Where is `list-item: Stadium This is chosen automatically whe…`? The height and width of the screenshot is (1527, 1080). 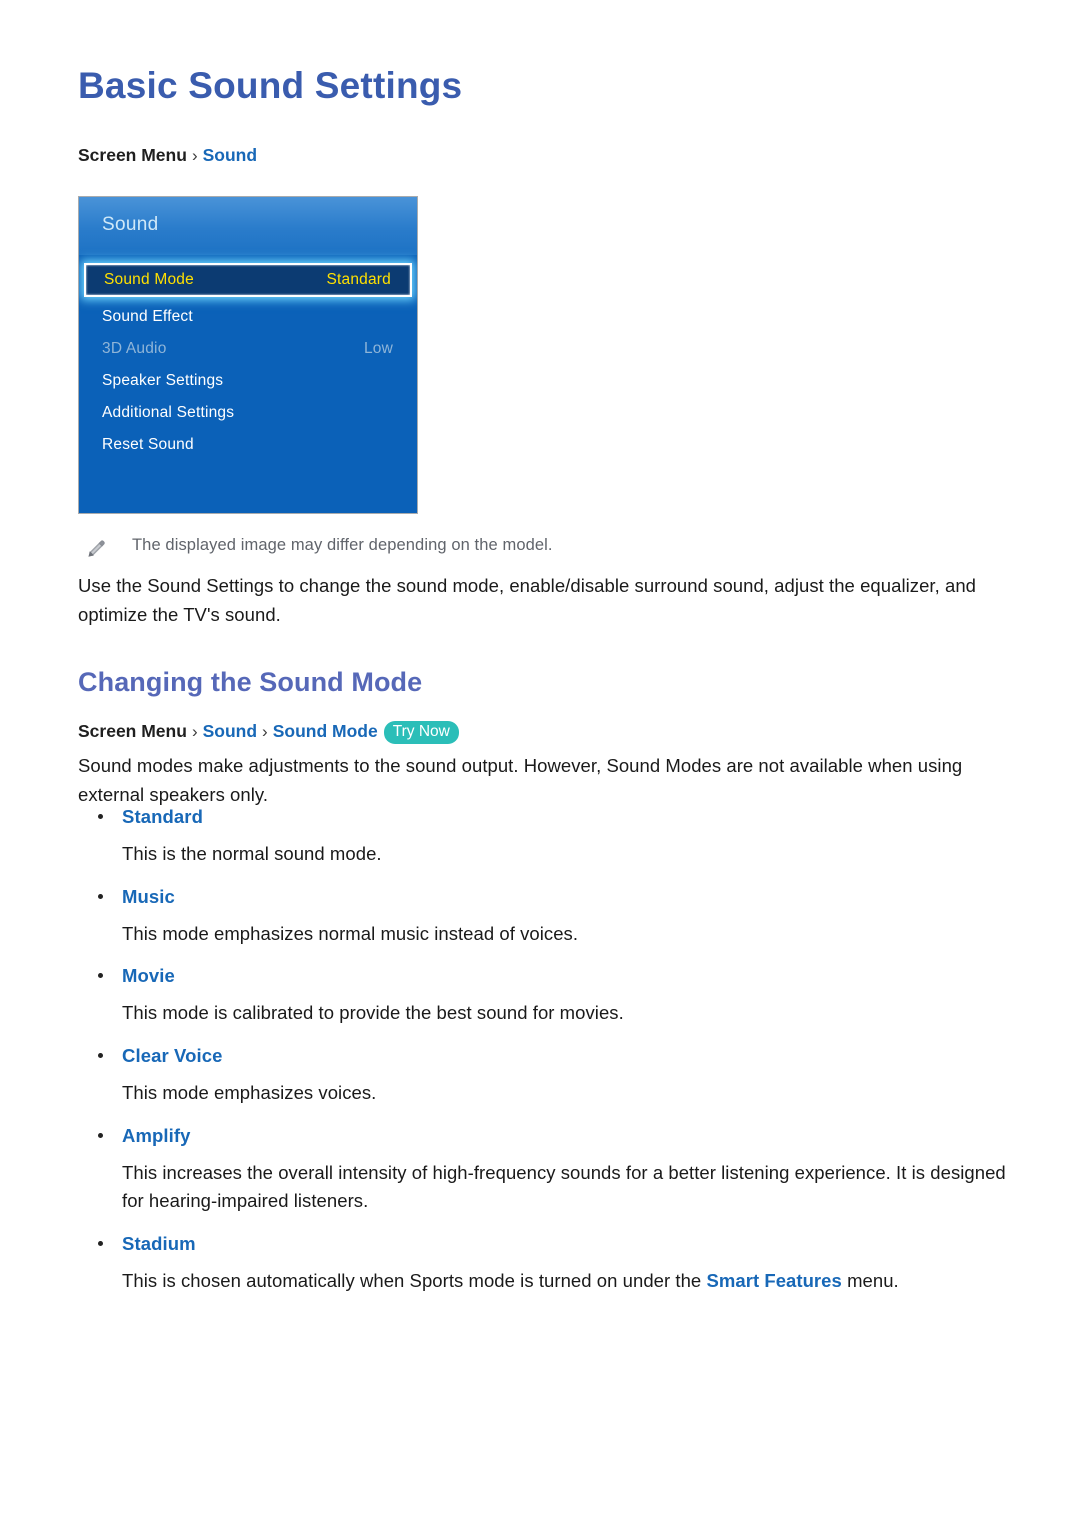 list-item: Stadium This is chosen automatically whe… is located at coordinates (543, 1264).